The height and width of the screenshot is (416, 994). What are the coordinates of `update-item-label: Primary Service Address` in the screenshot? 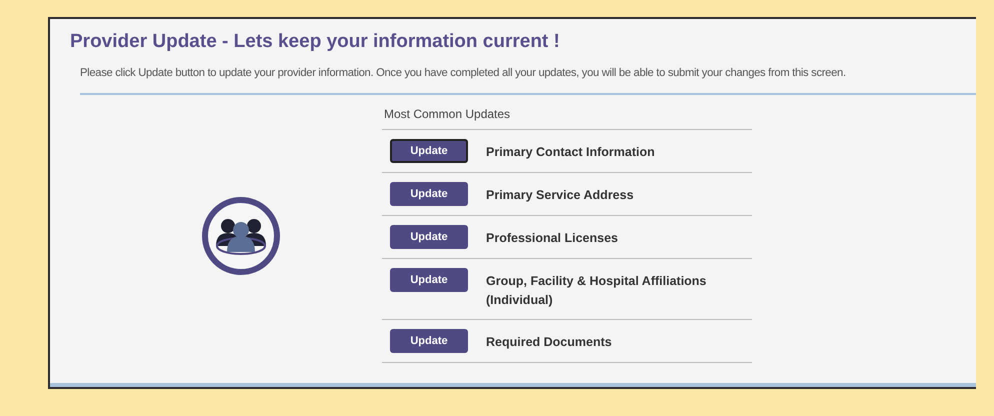 It's located at (560, 195).